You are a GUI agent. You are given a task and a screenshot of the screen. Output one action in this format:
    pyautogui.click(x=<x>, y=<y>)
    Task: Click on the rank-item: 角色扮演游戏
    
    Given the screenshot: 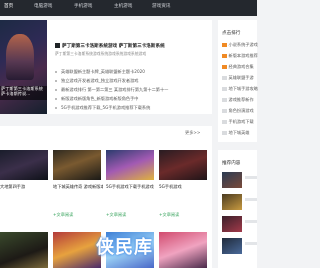 What is the action you would take?
    pyautogui.click(x=238, y=111)
    